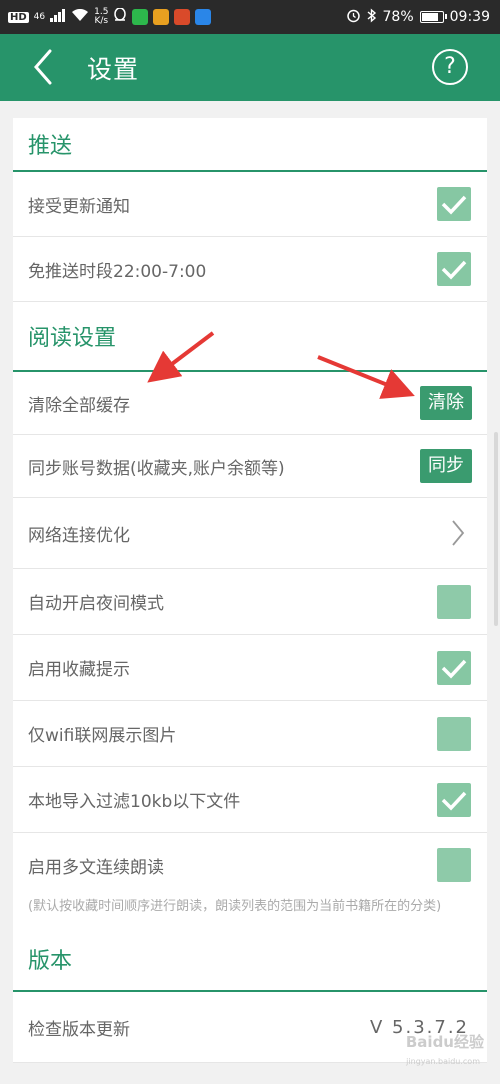 This screenshot has width=500, height=1084. I want to click on section-title-reading: 阅读设置, so click(250, 337).